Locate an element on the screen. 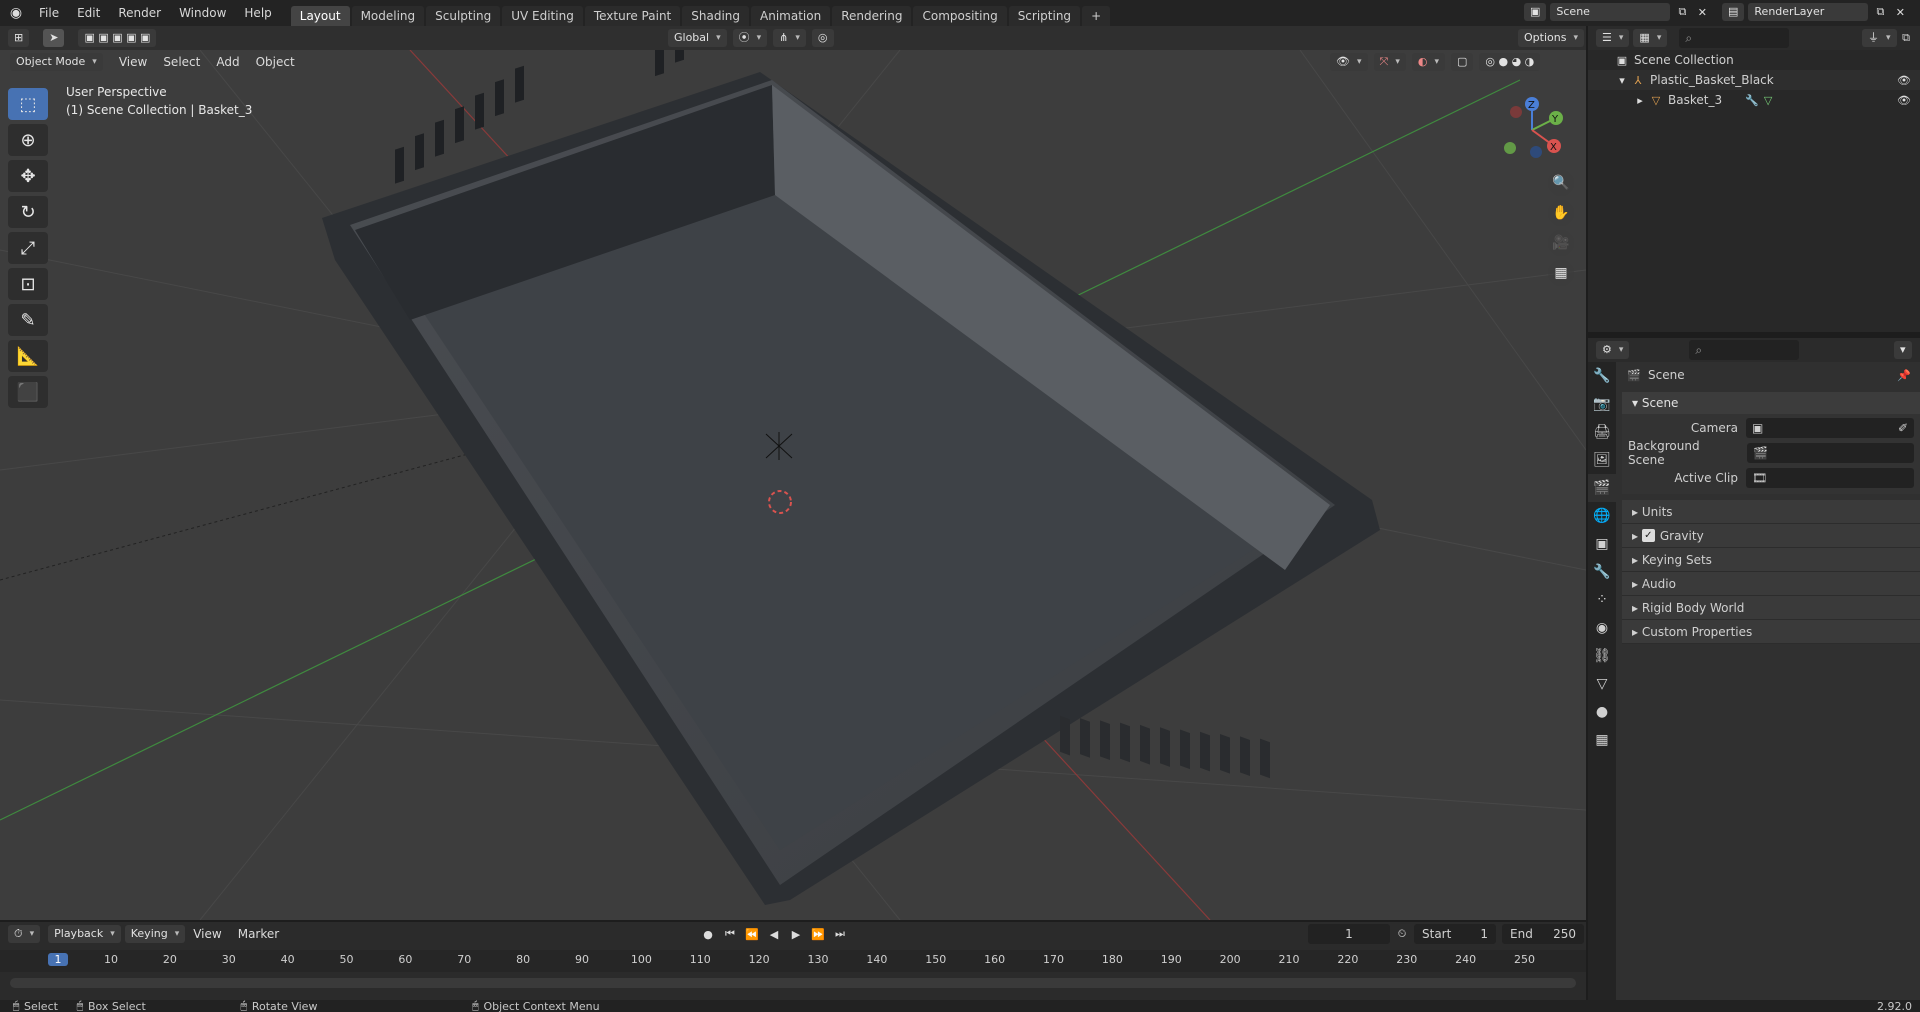  new-collection-icon: ⧉ is located at coordinates (1906, 38).